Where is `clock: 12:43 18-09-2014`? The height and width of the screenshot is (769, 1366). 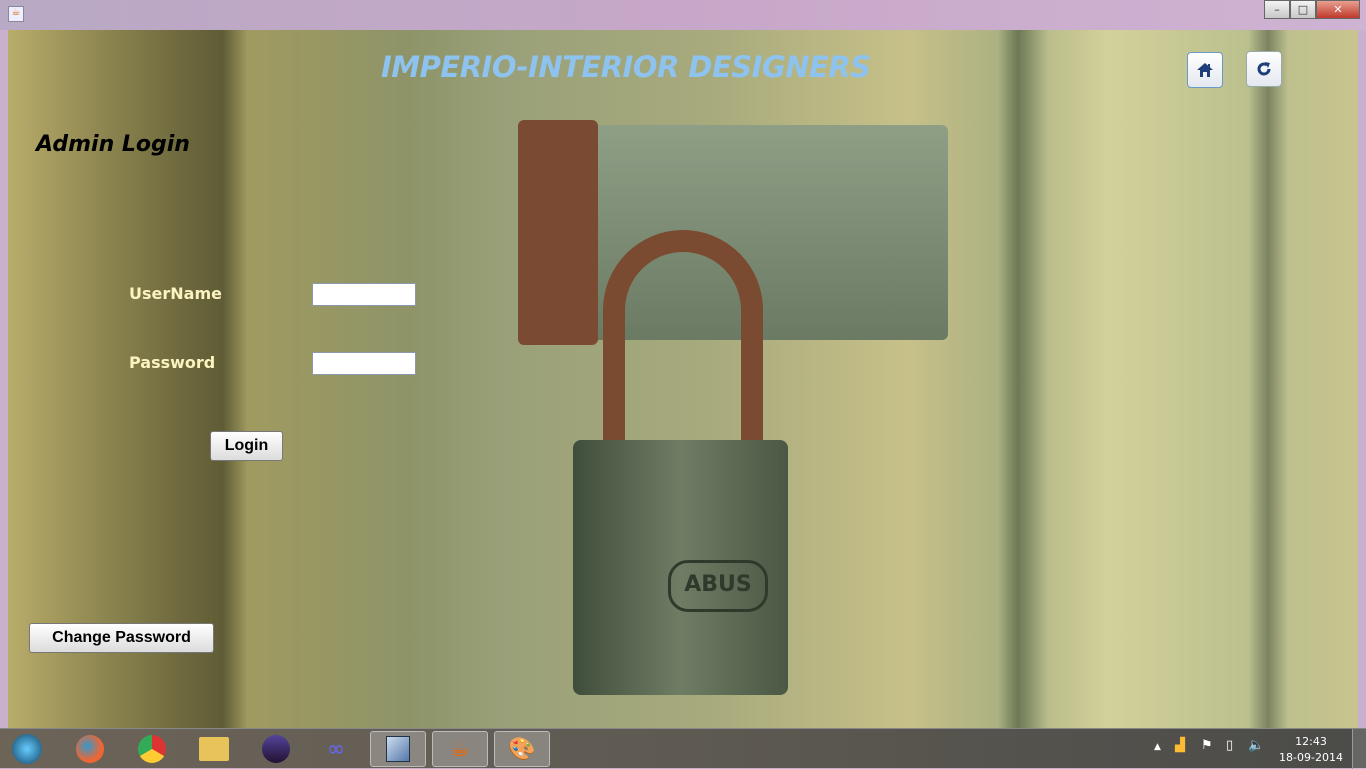 clock: 12:43 18-09-2014 is located at coordinates (1311, 750).